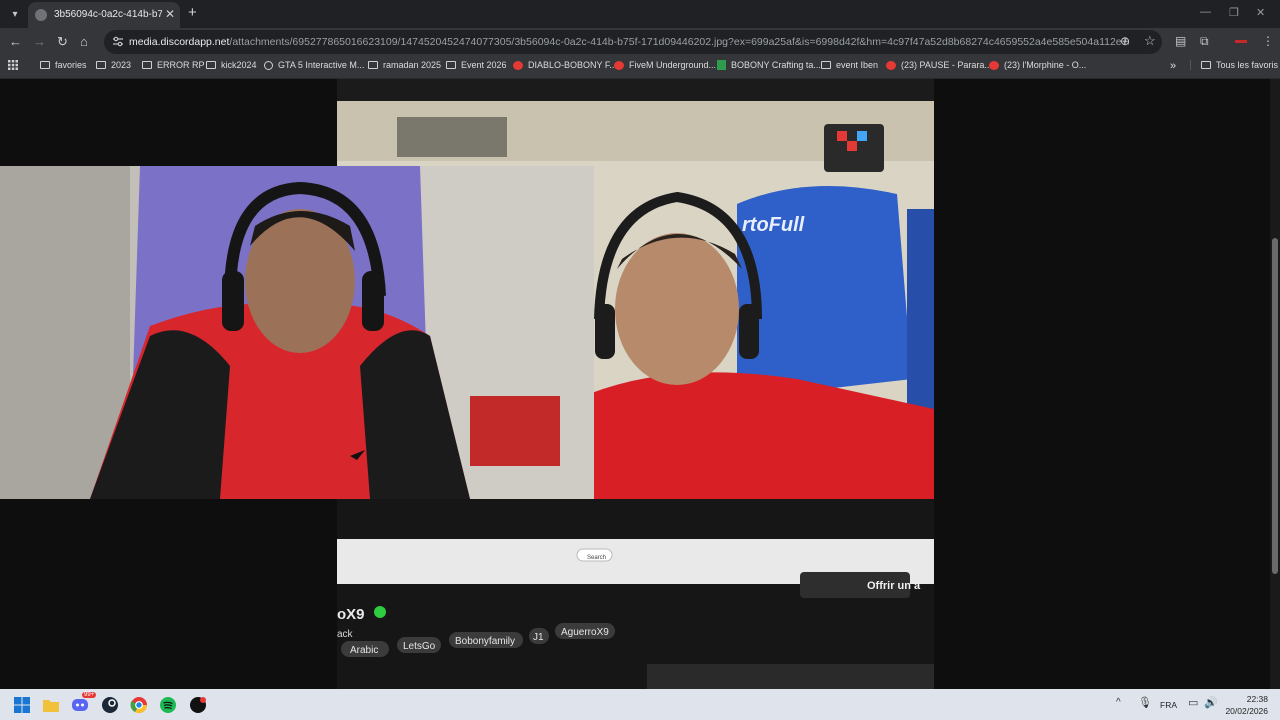 This screenshot has height=720, width=1280. What do you see at coordinates (51, 705) in the screenshot?
I see `file-explorer-icon` at bounding box center [51, 705].